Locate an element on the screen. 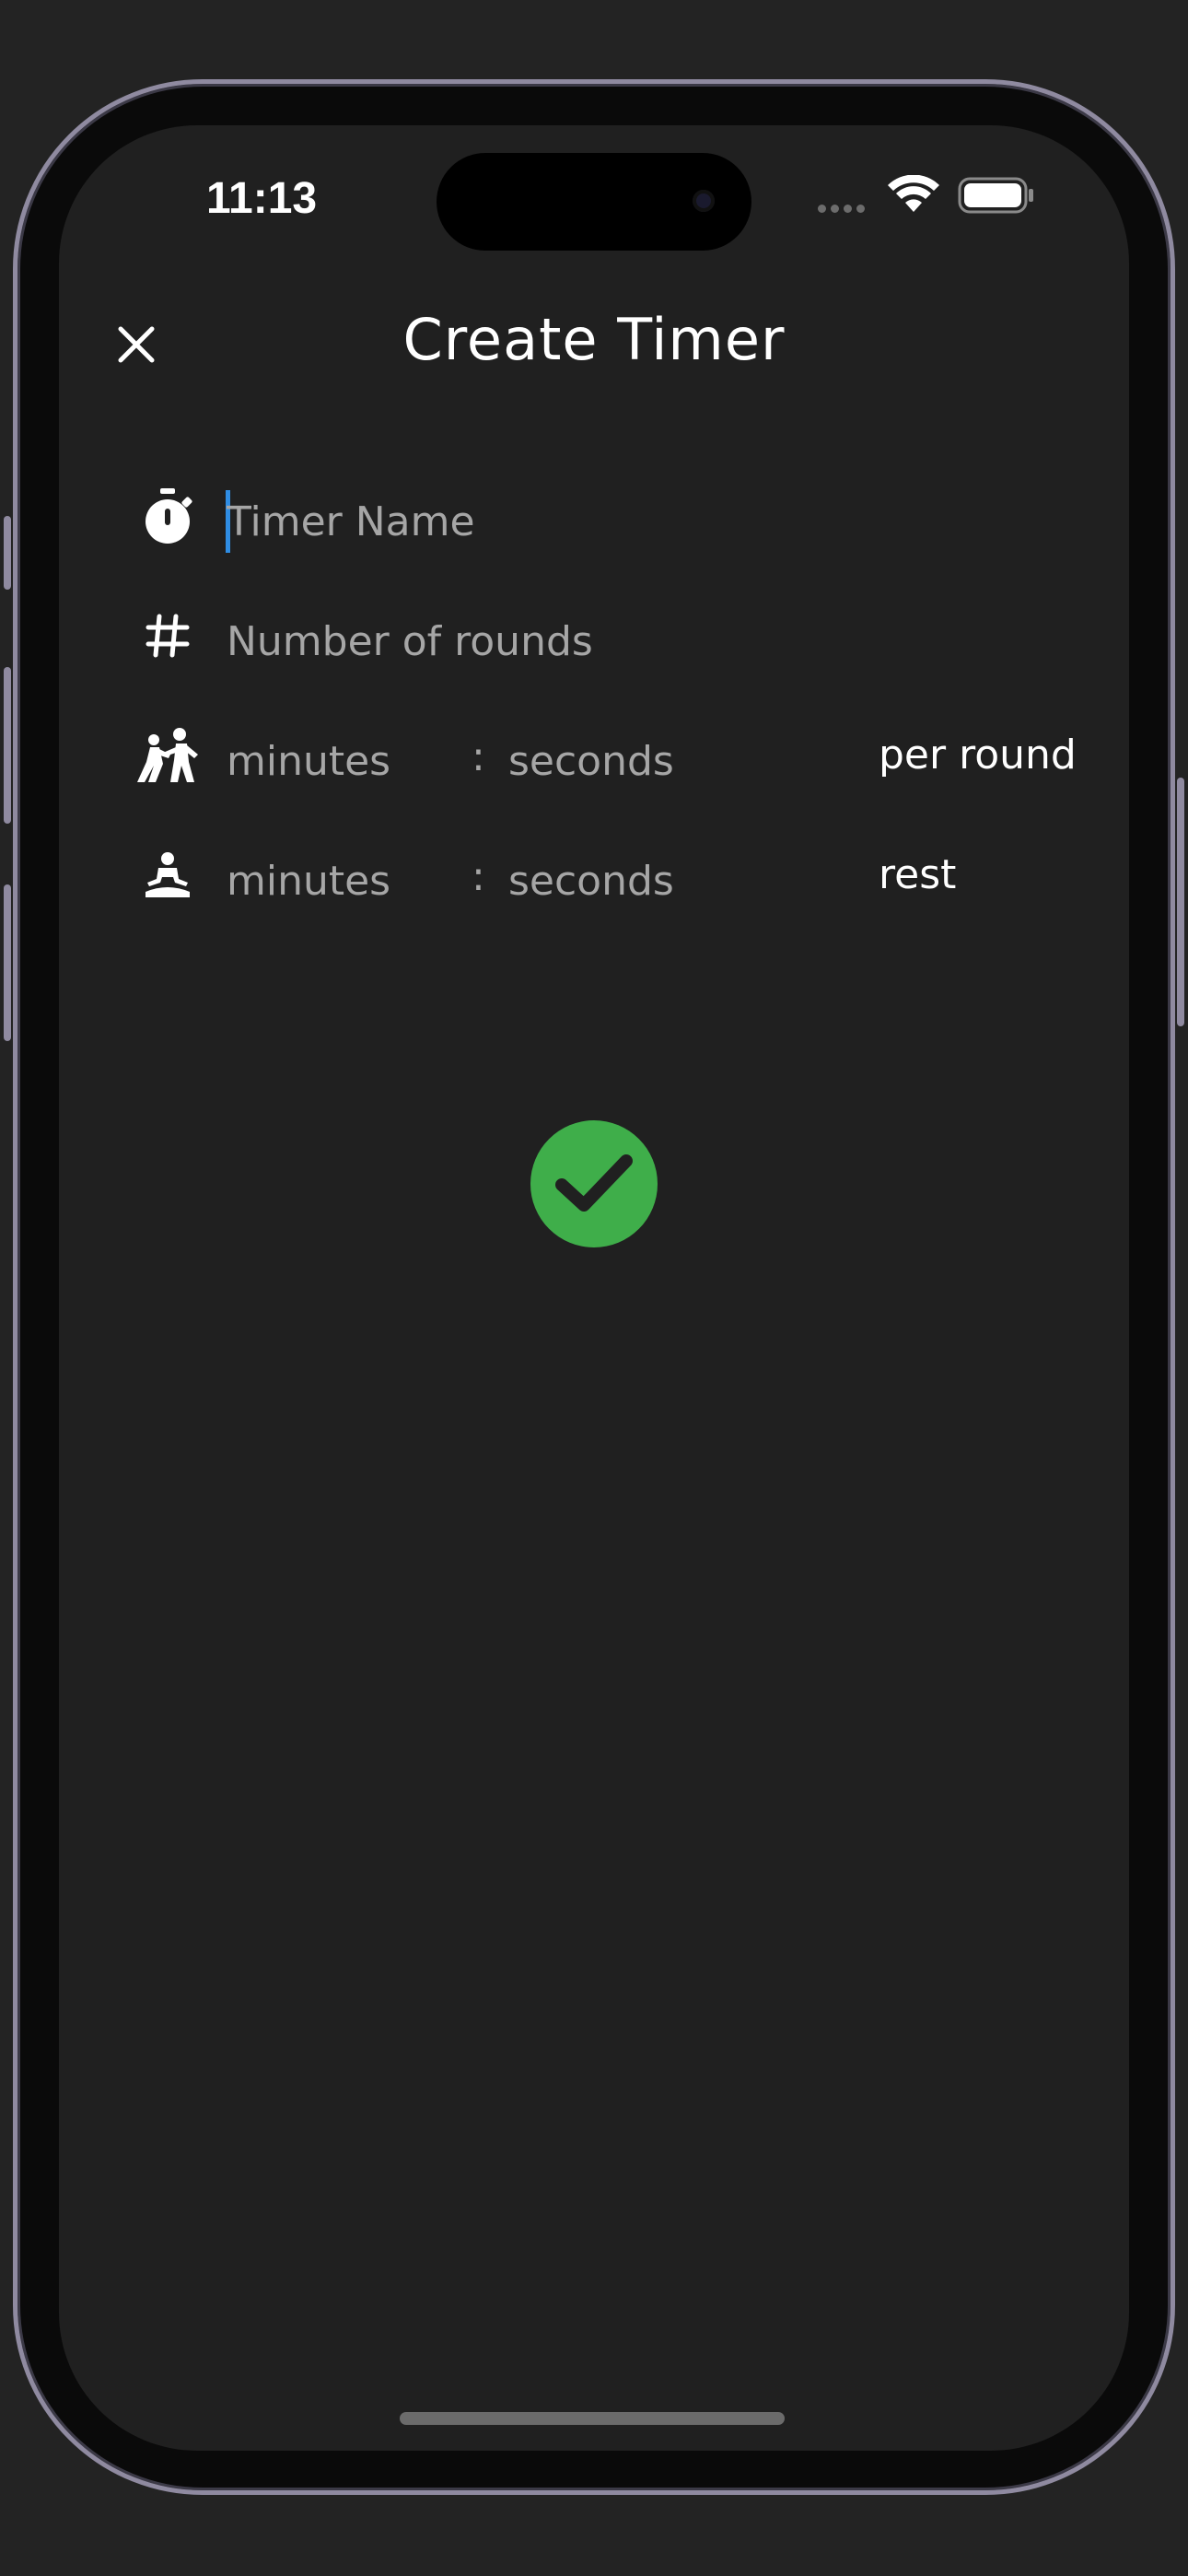  confirm-button is located at coordinates (594, 1183).